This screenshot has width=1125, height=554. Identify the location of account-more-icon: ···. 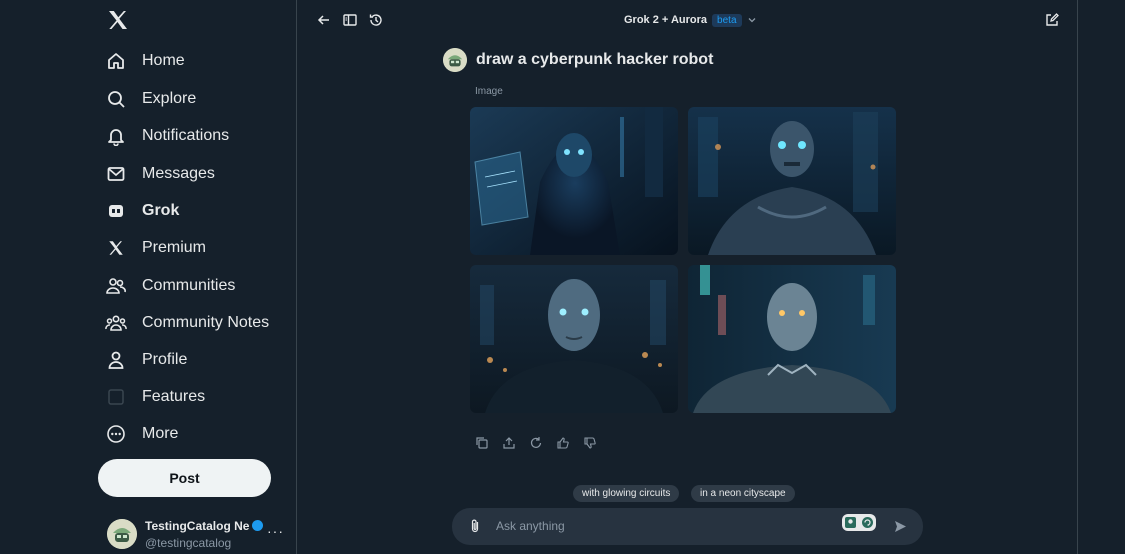
(275, 531).